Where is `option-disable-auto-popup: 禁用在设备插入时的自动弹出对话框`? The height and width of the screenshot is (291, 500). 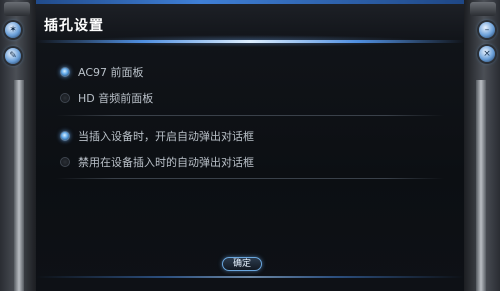
option-disable-auto-popup: 禁用在设备插入时的自动弹出对话框 is located at coordinates (157, 162).